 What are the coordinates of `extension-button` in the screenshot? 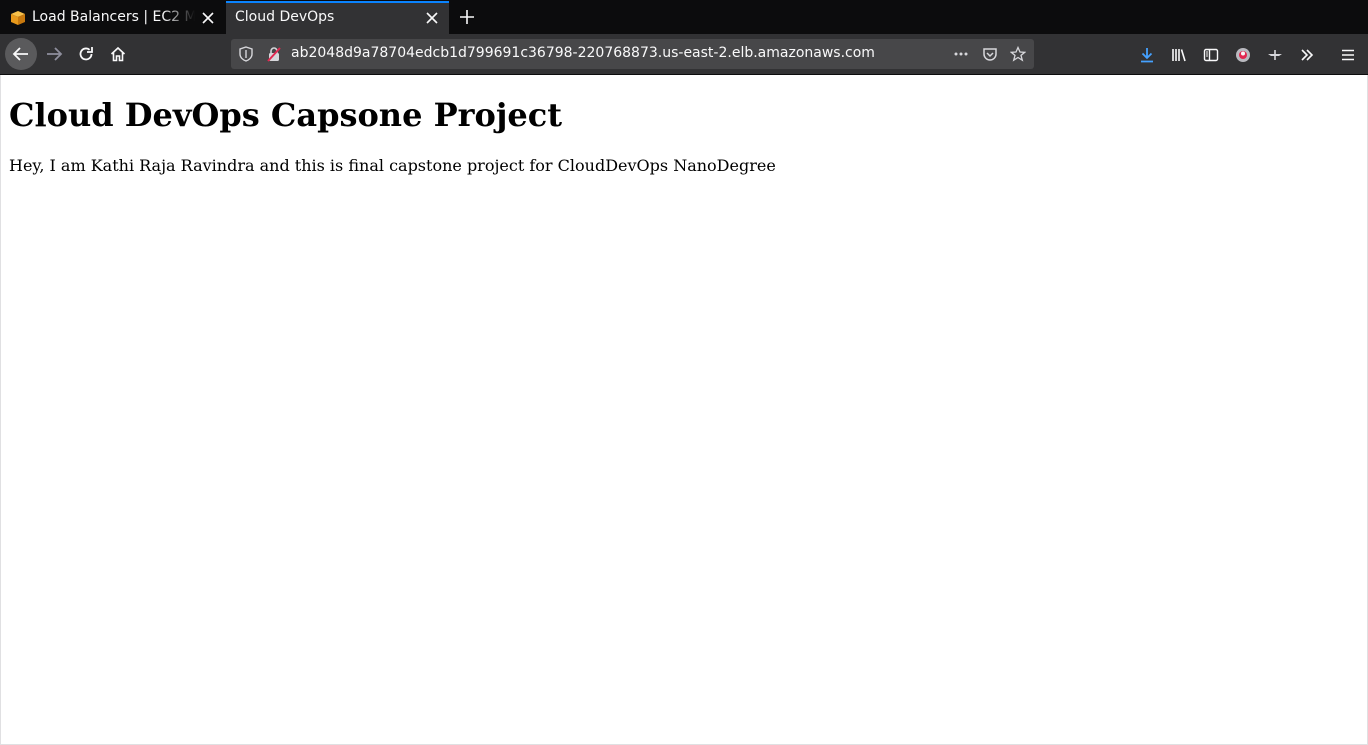 It's located at (1275, 55).